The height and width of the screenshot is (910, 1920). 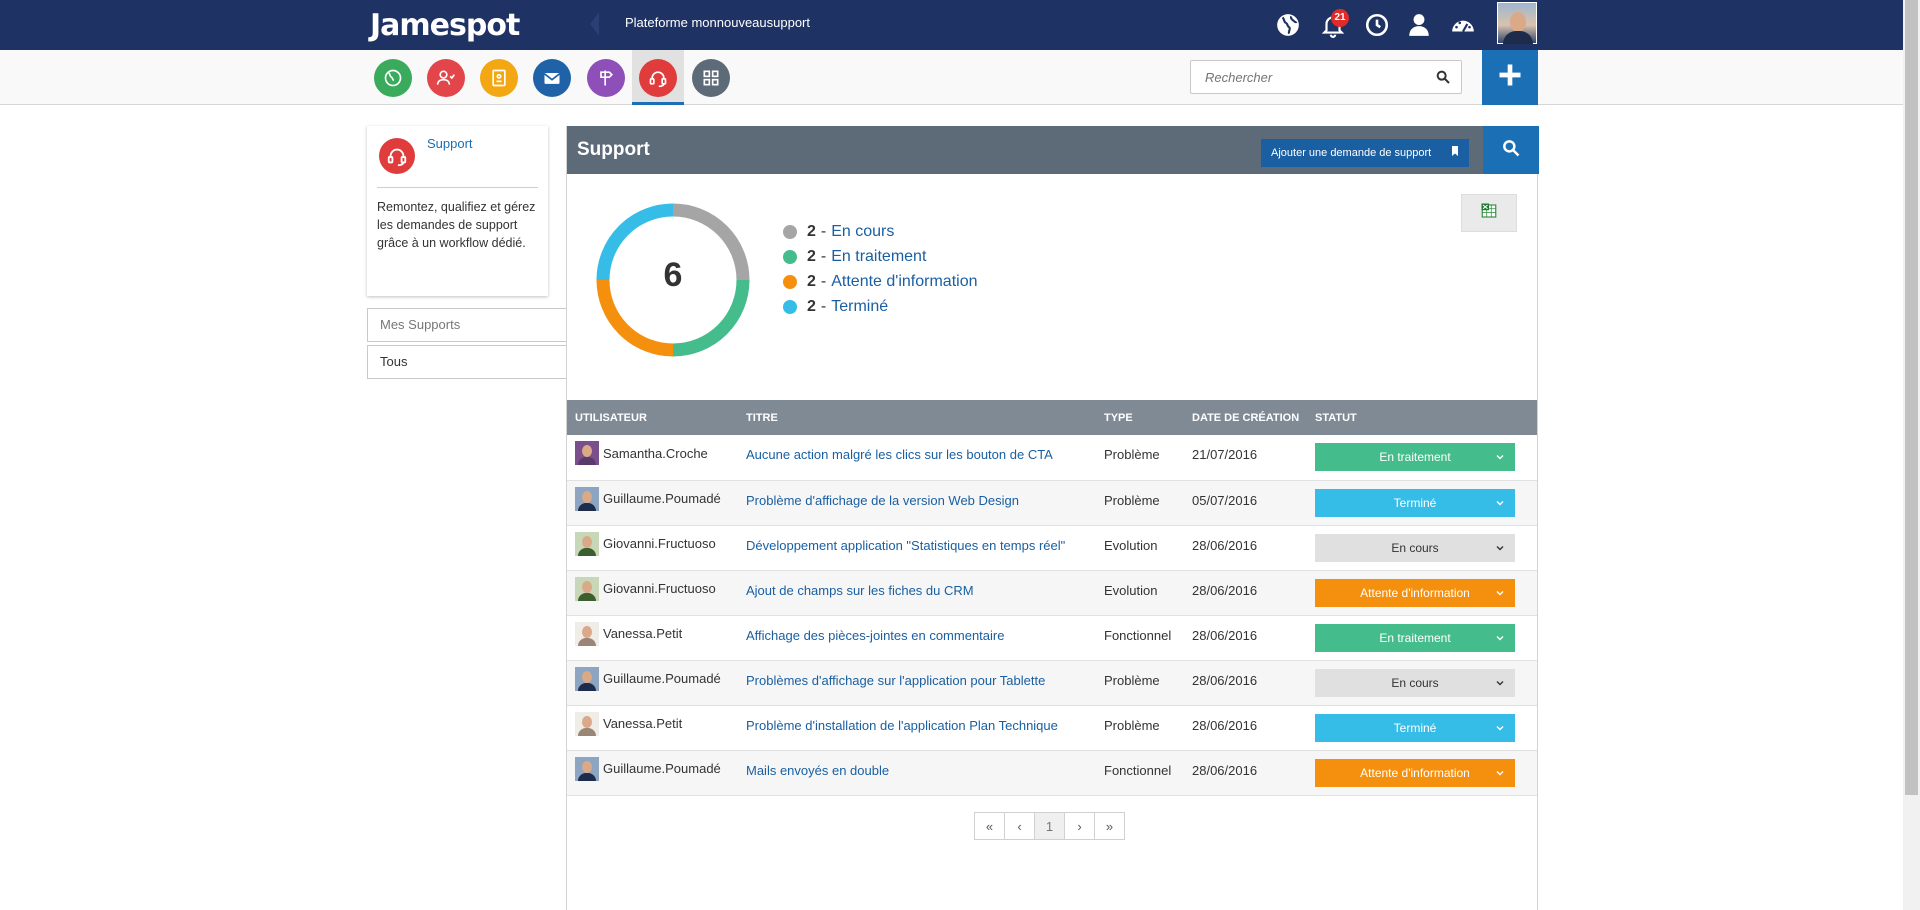 I want to click on page-last: », so click(x=1109, y=826).